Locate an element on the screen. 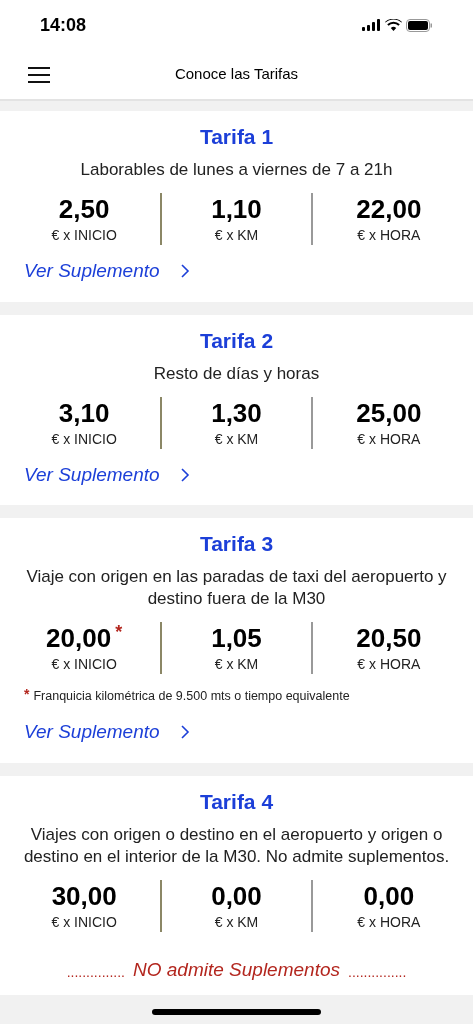  footnote-text: Franquicia kilométrica de 9.500 mts o tiempo equivalente is located at coordinates (191, 696).